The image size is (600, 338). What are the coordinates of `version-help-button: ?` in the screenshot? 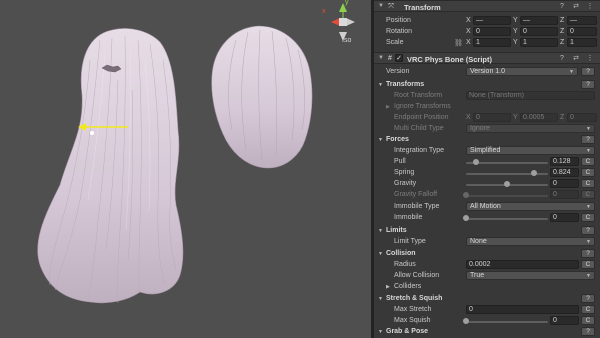 It's located at (588, 71).